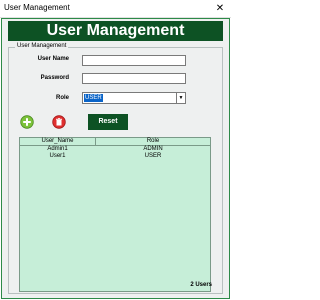 Image resolution: width=320 pixels, height=300 pixels. What do you see at coordinates (53, 59) in the screenshot?
I see `username-label: User Name` at bounding box center [53, 59].